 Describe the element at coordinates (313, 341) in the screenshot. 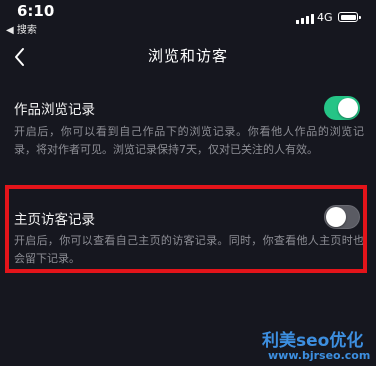

I see `watermark-title: 利美seo优化` at that location.